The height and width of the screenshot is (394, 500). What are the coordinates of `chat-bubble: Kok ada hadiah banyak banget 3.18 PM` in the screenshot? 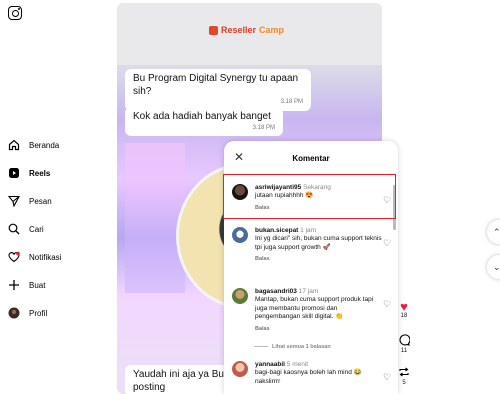 It's located at (204, 121).